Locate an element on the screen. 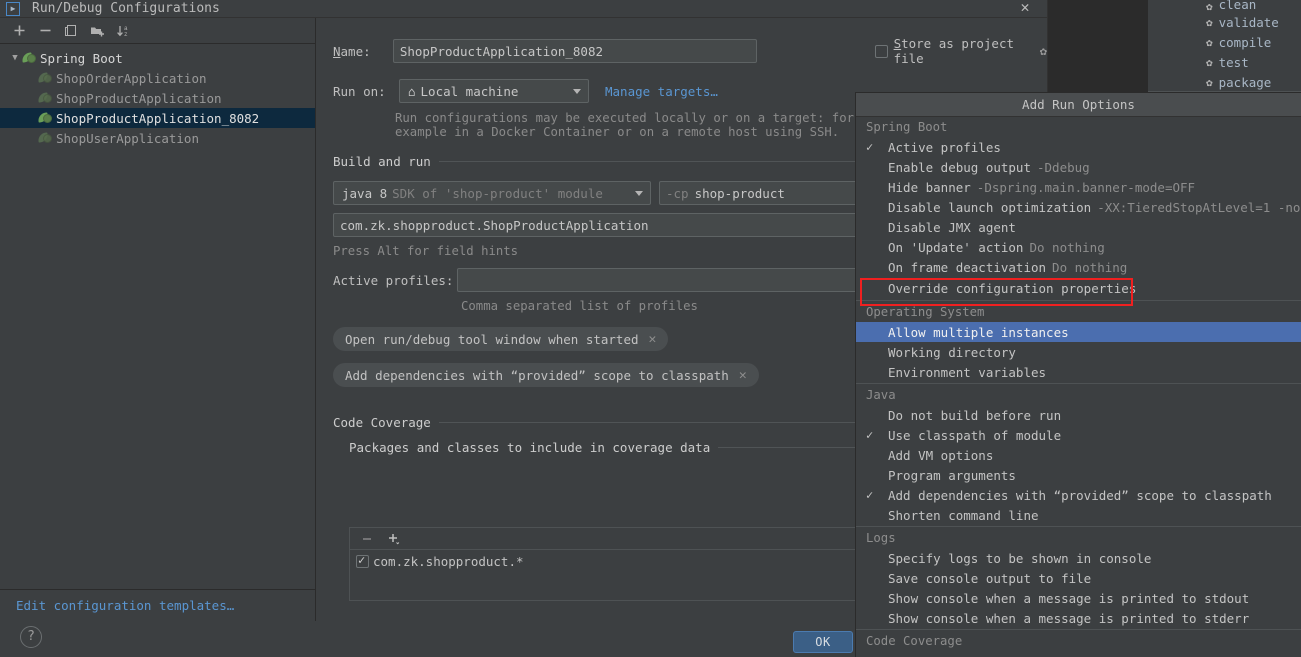 This screenshot has height=657, width=1301. popup-item-label: Working directory is located at coordinates (952, 352).